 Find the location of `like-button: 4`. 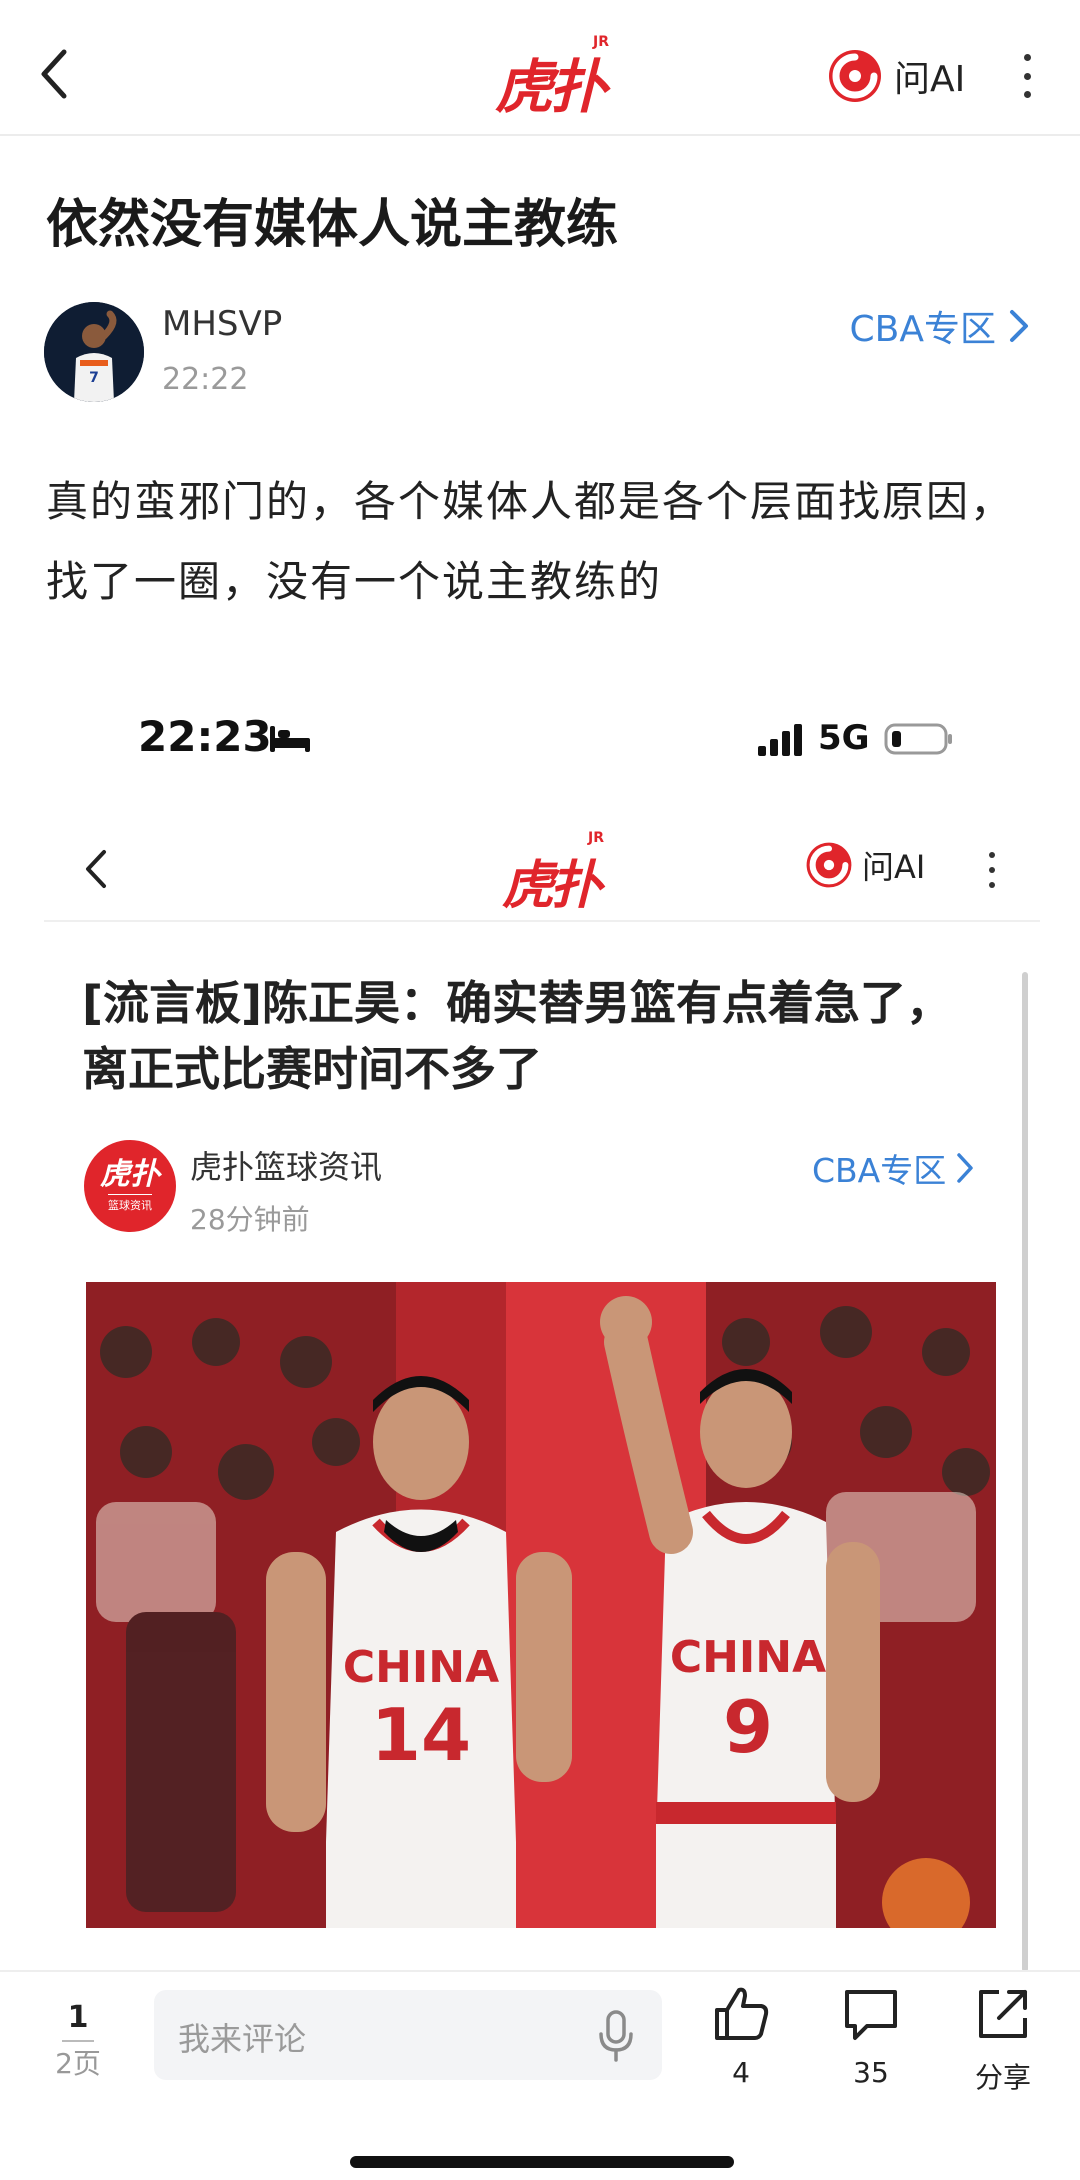

like-button: 4 is located at coordinates (741, 2036).